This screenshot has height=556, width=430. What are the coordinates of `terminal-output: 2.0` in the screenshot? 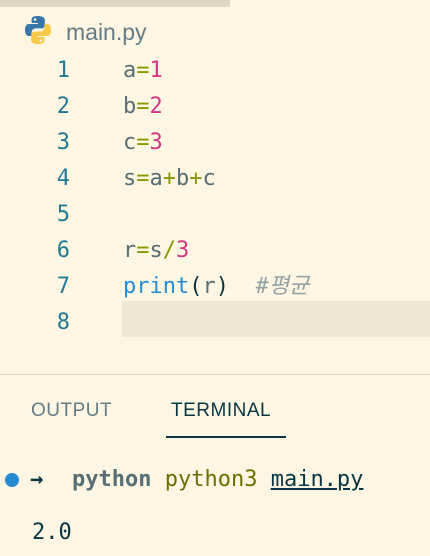 It's located at (52, 532).